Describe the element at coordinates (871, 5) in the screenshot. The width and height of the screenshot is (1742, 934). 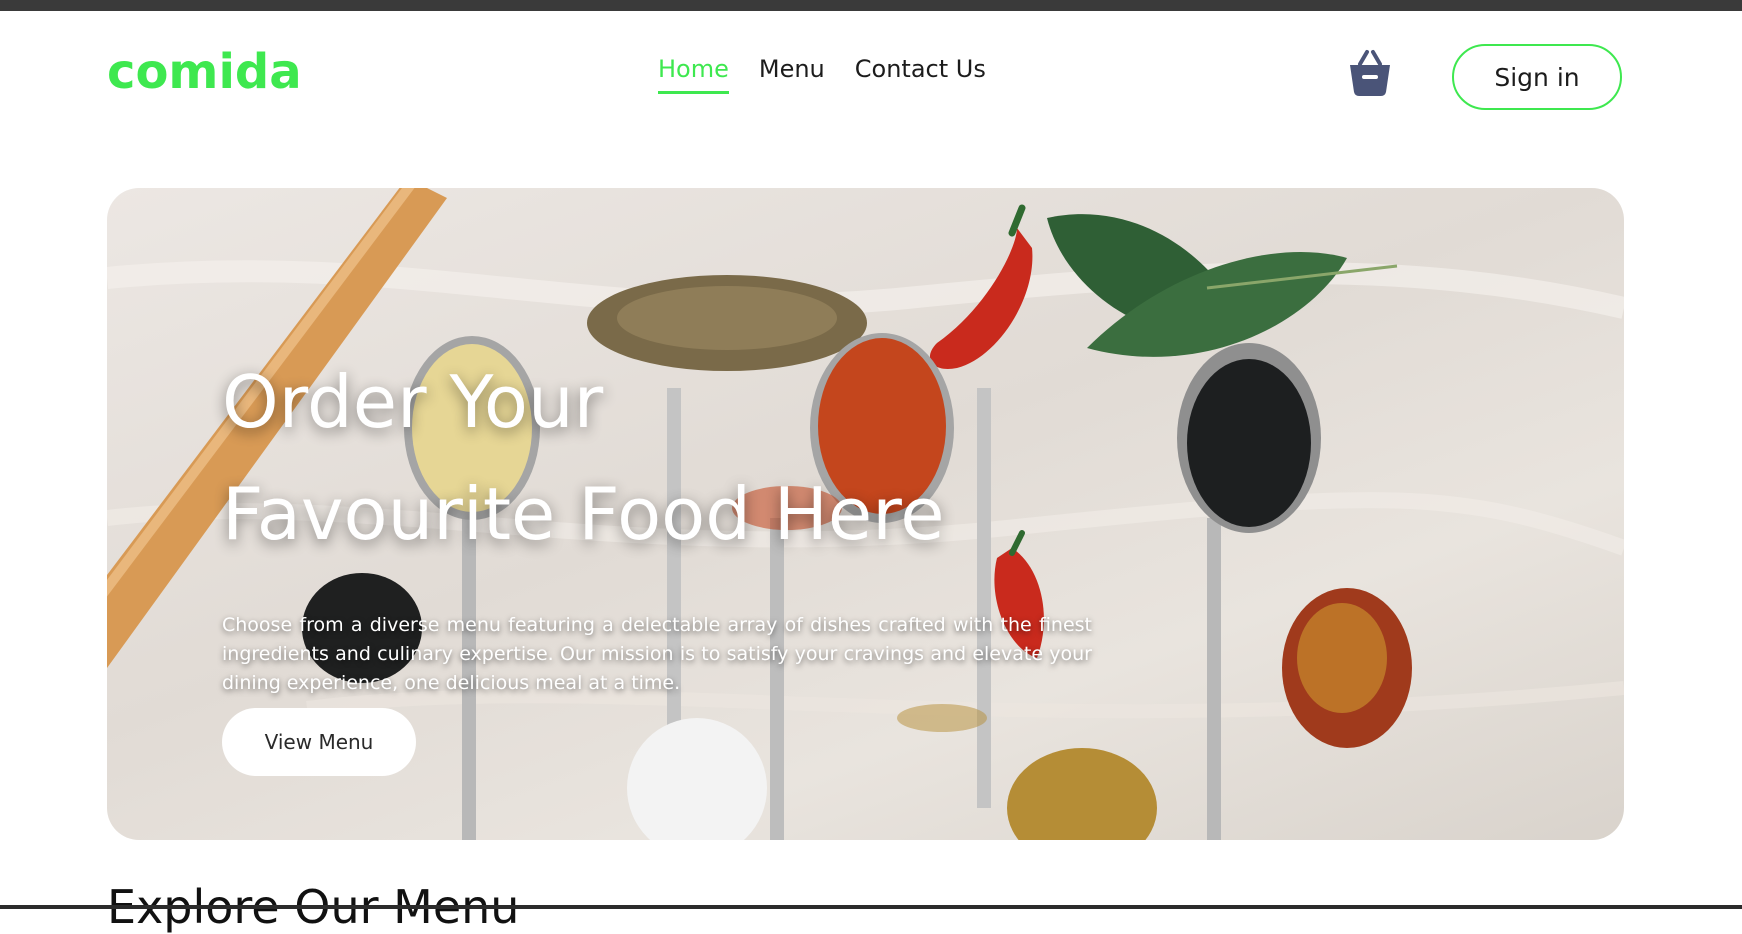
I see `browser-top-bar` at that location.